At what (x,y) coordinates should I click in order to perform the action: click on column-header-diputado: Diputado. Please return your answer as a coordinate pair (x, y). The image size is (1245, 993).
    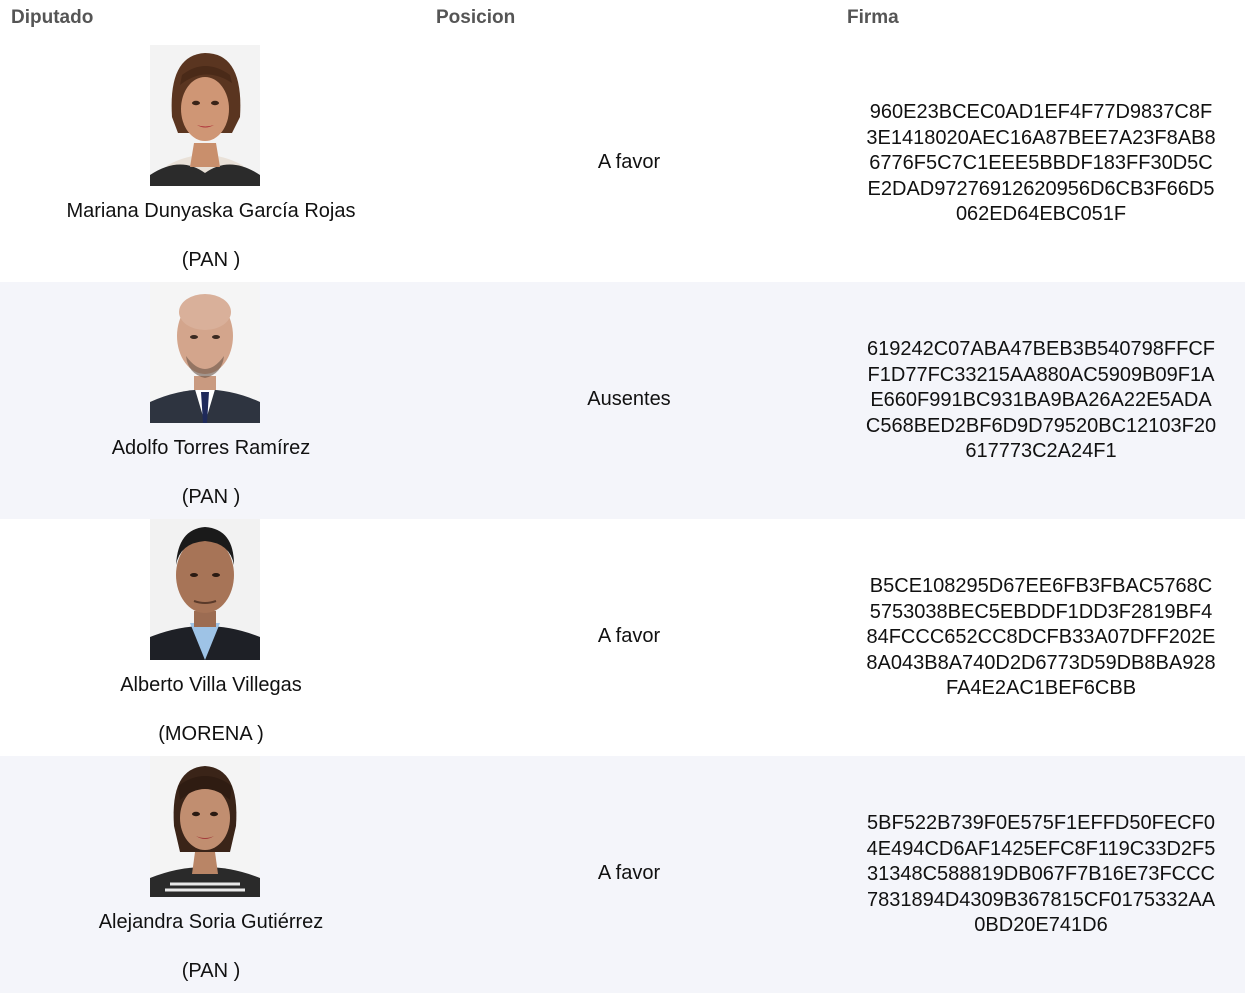
    Looking at the image, I should click on (52, 18).